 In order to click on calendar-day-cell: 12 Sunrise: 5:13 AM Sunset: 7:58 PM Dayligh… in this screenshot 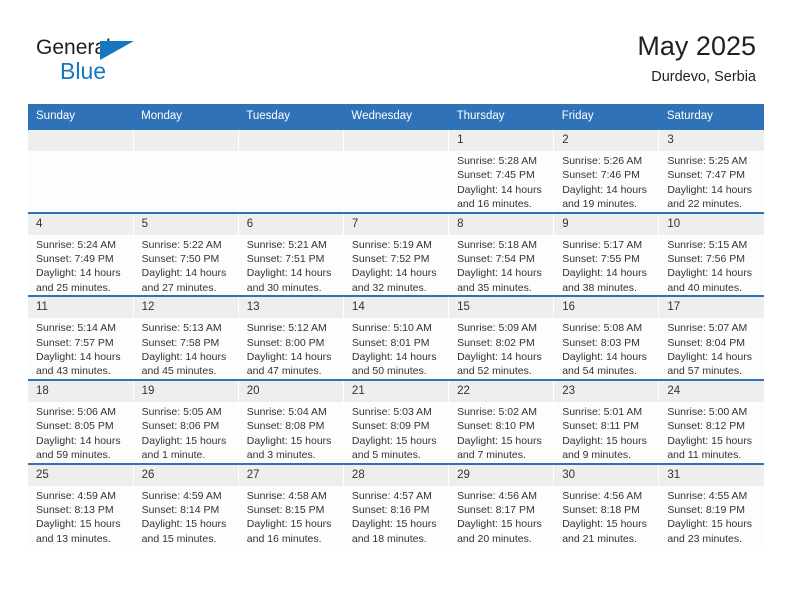, I will do `click(186, 337)`.